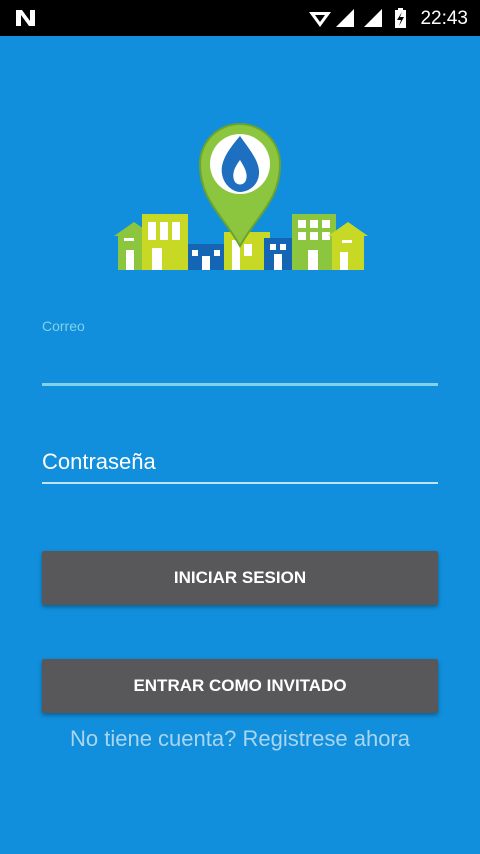 This screenshot has height=854, width=480. I want to click on email-input, so click(240, 364).